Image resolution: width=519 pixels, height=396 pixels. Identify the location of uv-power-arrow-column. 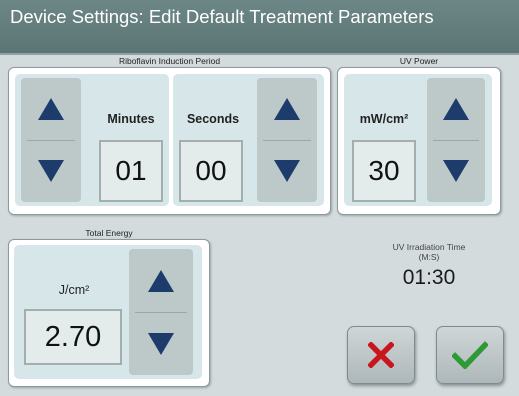
(456, 140).